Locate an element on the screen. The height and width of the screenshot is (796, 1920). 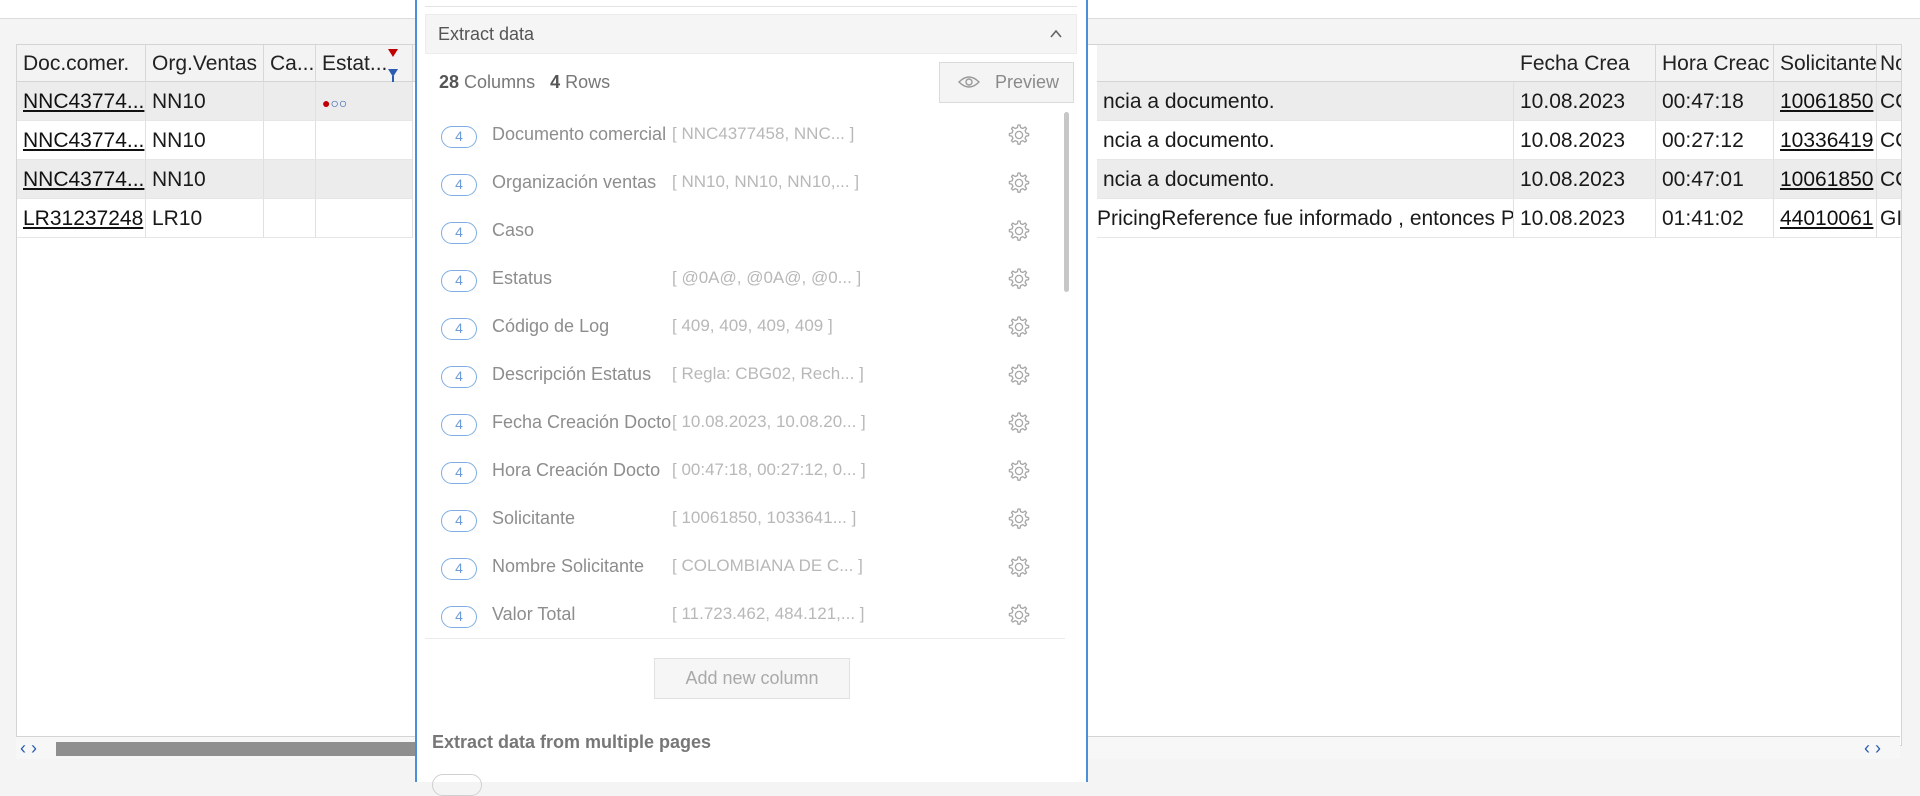
rows-count: 4 is located at coordinates (555, 82).